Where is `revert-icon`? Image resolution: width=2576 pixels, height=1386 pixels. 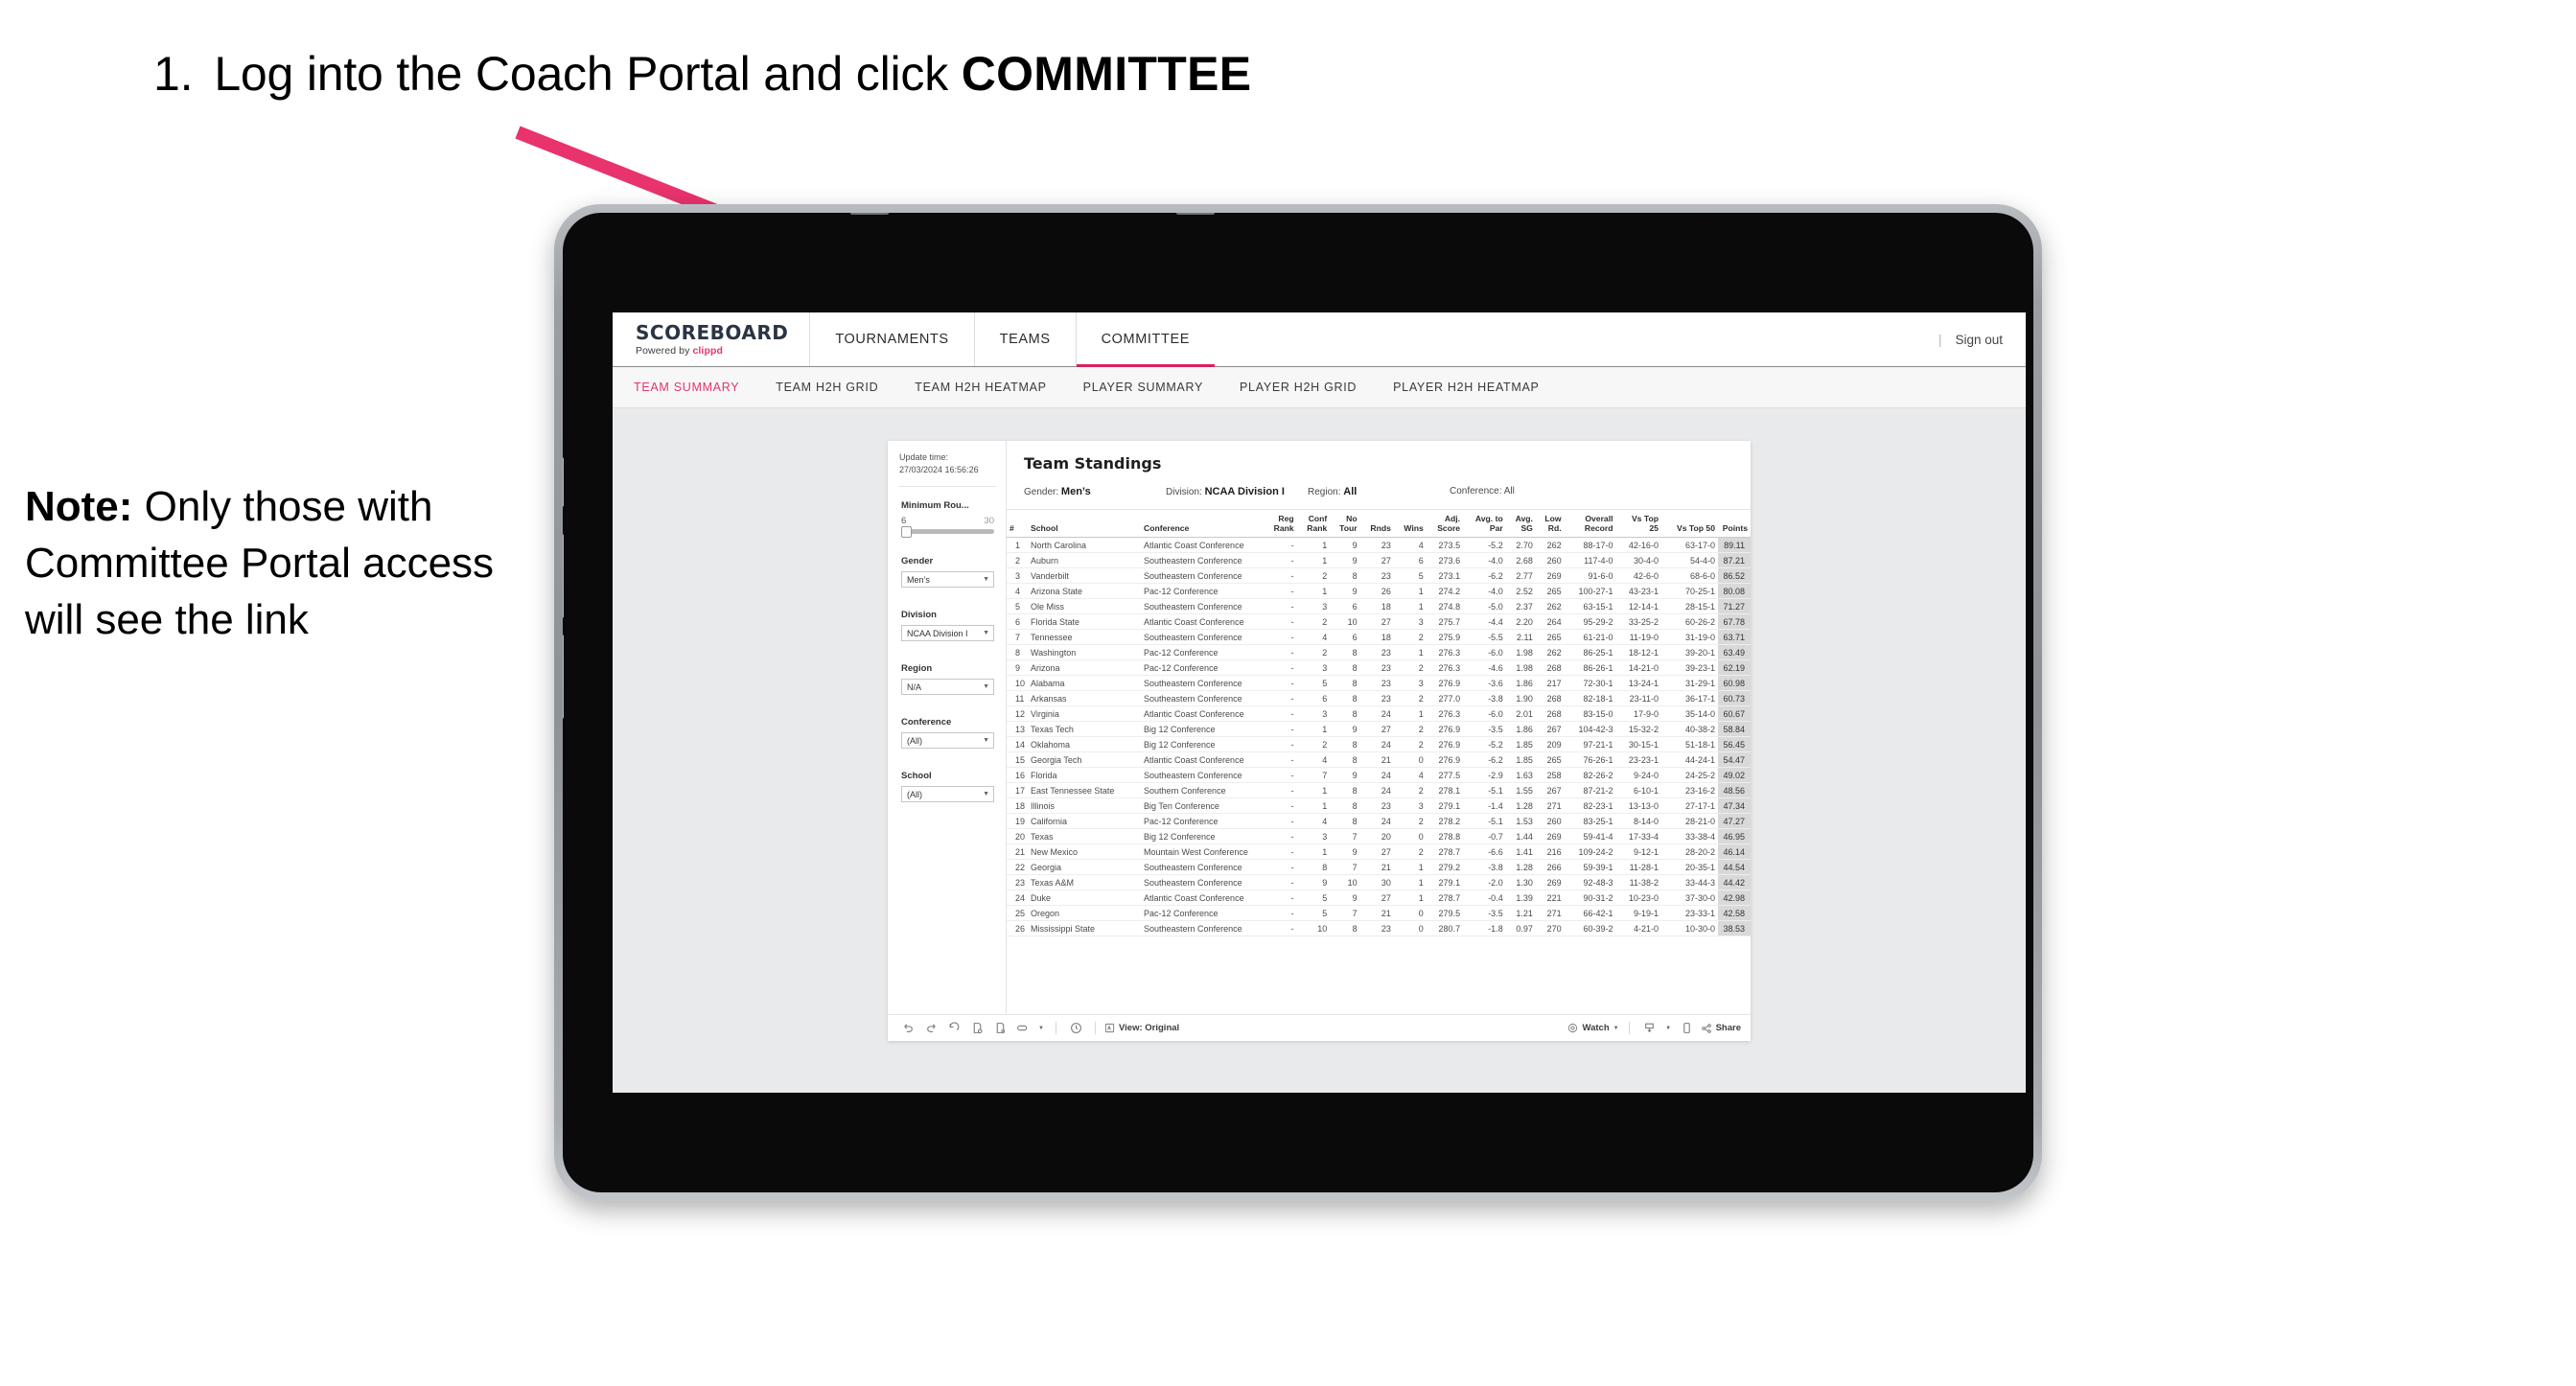
revert-icon is located at coordinates (954, 1029).